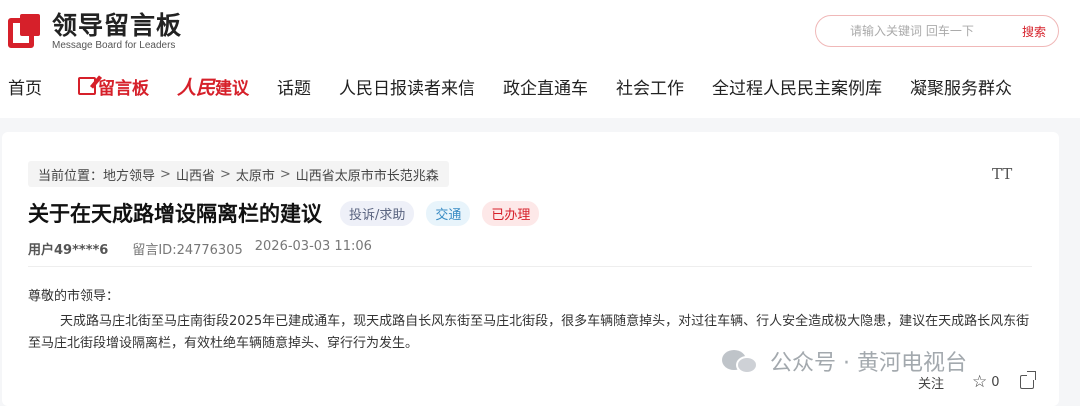 This screenshot has width=1080, height=406. I want to click on nav-liuyan: 留言板, so click(113, 86).